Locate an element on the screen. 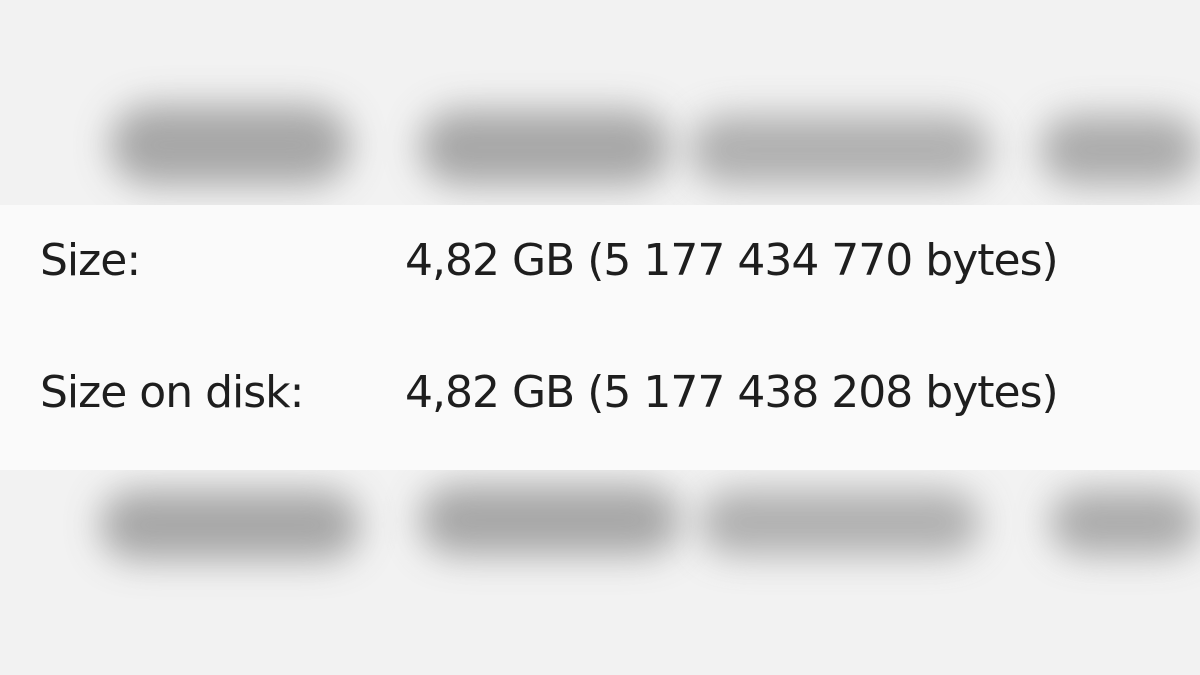 This screenshot has width=1200, height=675. size-label: Size: is located at coordinates (90, 260).